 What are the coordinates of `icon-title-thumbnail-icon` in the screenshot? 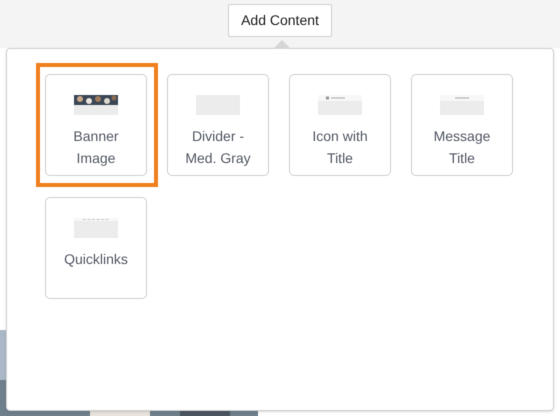 It's located at (340, 105).